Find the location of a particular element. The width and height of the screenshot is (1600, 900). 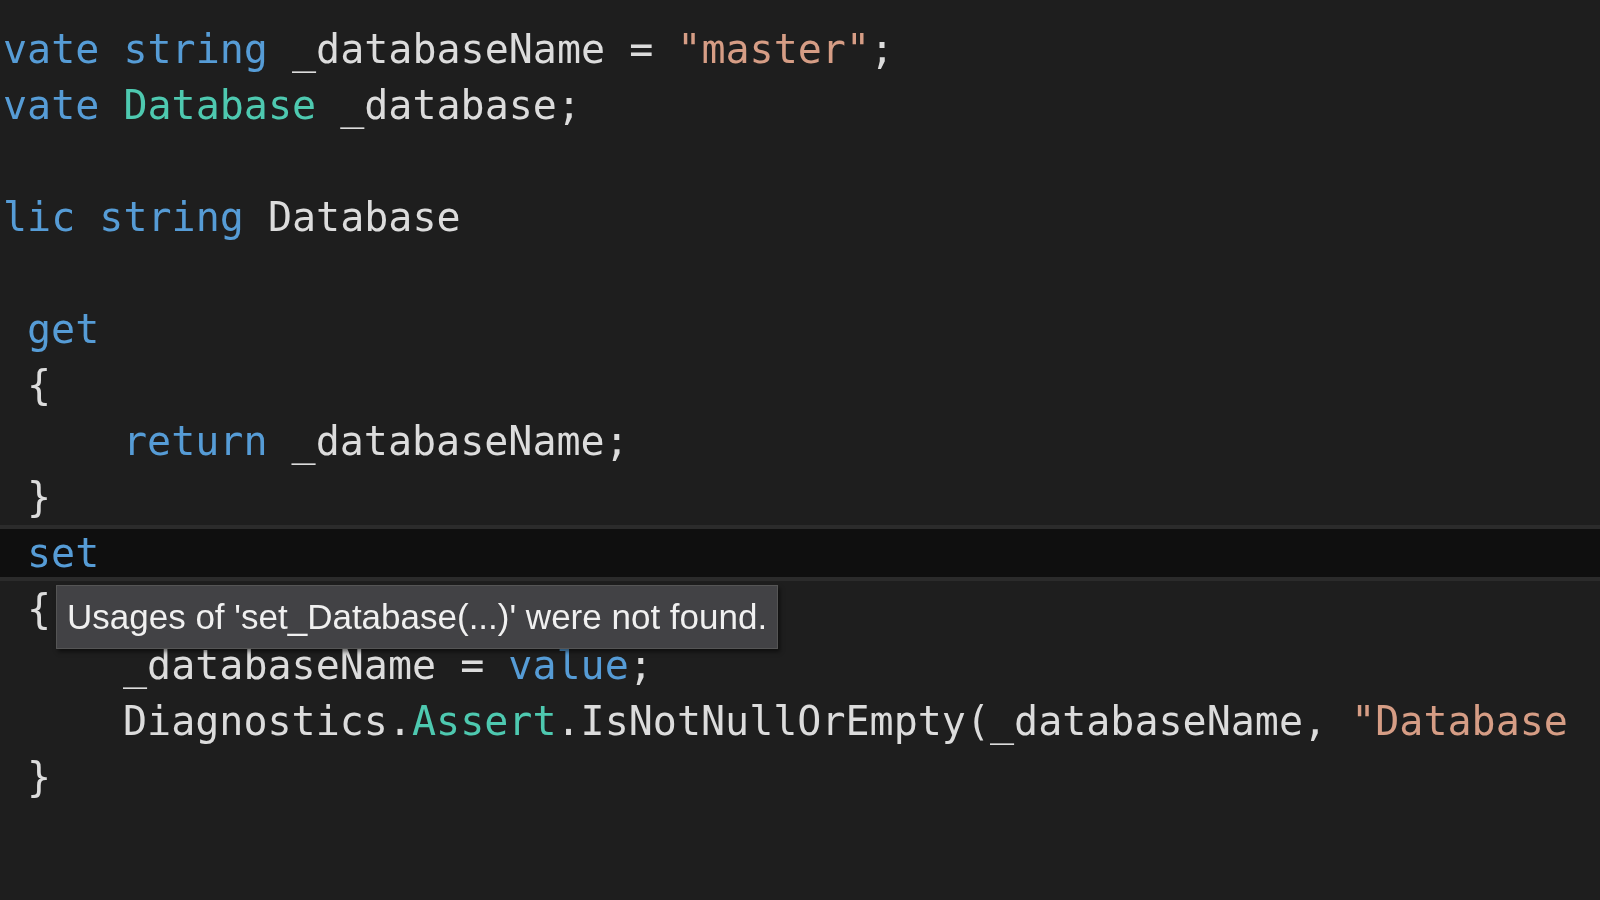

code-line: set is located at coordinates (63, 553).